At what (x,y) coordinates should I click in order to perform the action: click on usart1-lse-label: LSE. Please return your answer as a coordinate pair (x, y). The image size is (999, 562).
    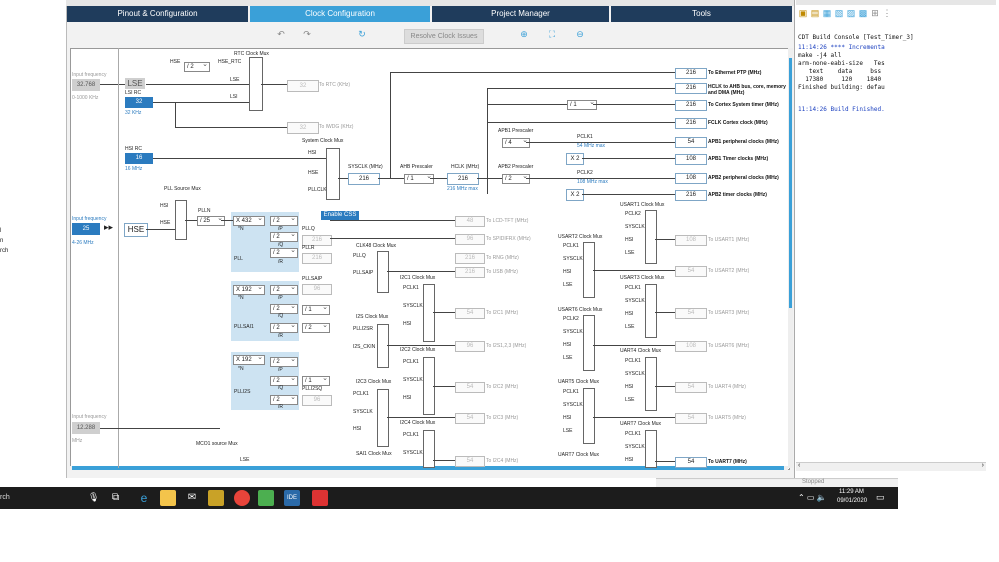
    Looking at the image, I should click on (630, 253).